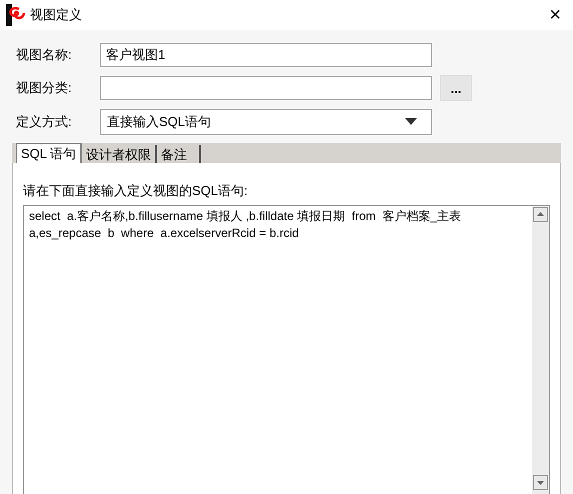 Image resolution: width=573 pixels, height=494 pixels. I want to click on field-label: 定义方式:, so click(44, 122).